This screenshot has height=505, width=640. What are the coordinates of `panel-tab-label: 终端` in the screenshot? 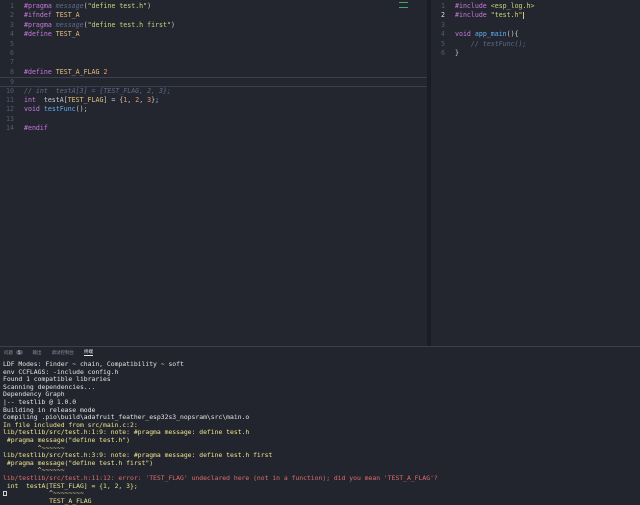 It's located at (89, 352).